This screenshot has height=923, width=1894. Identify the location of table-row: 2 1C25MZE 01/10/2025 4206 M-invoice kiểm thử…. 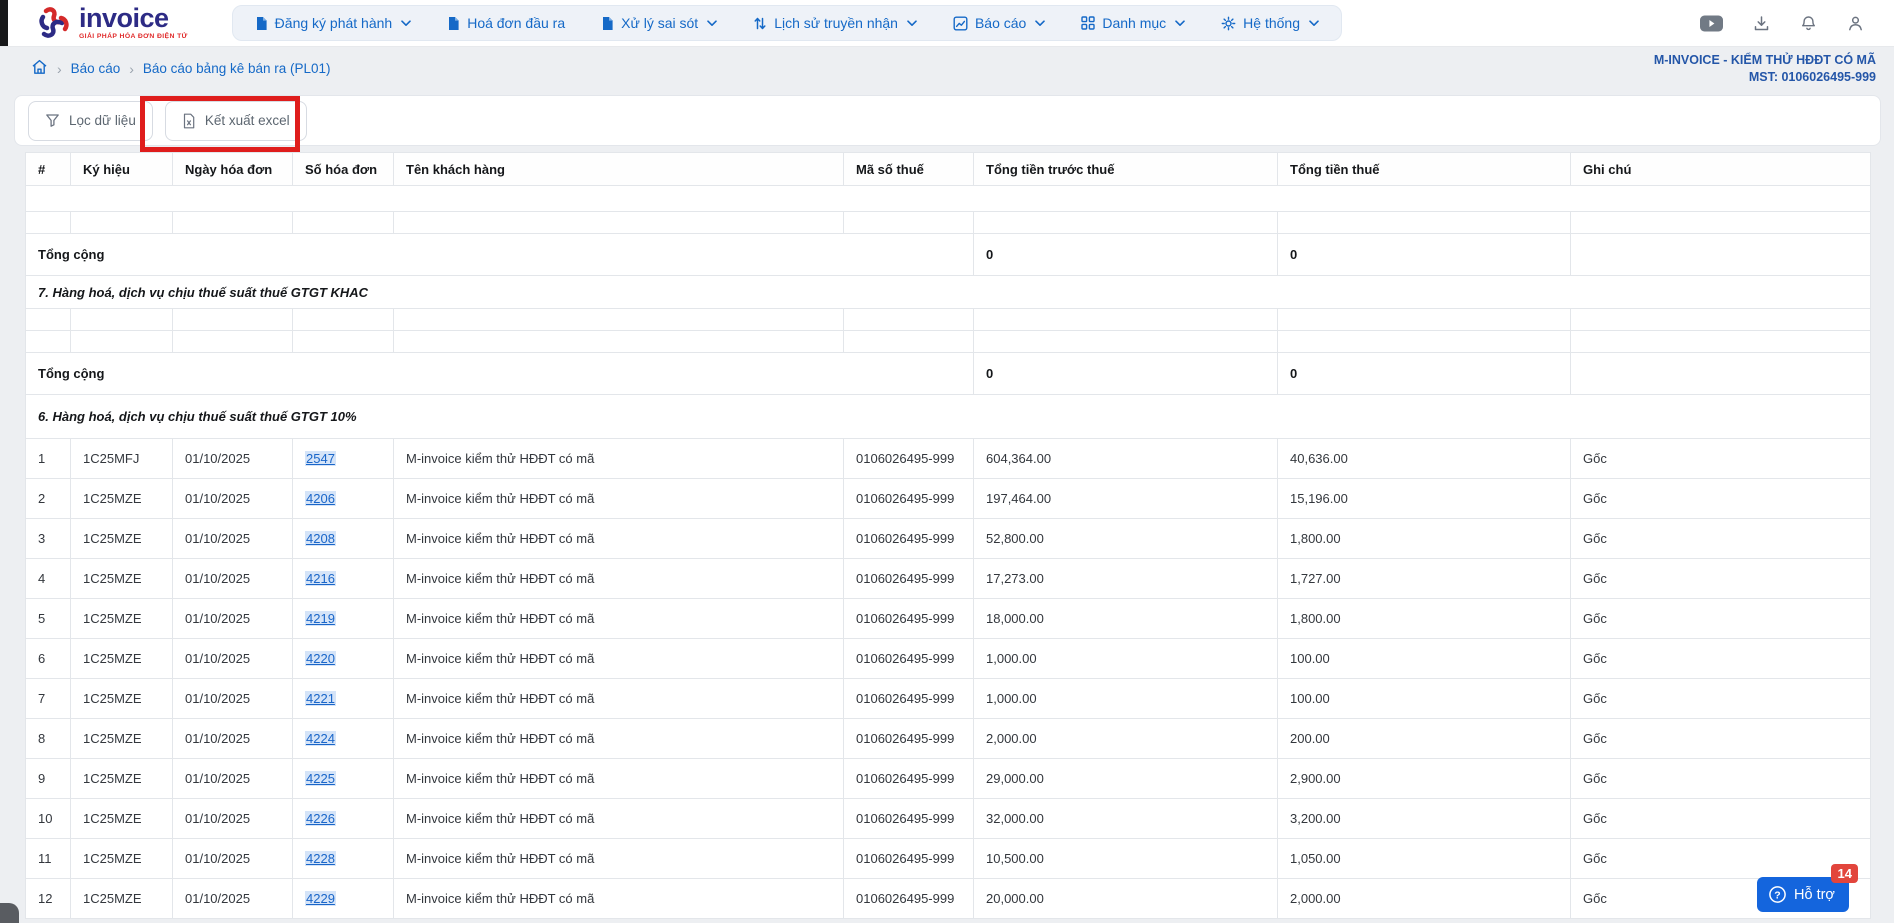
(948, 498).